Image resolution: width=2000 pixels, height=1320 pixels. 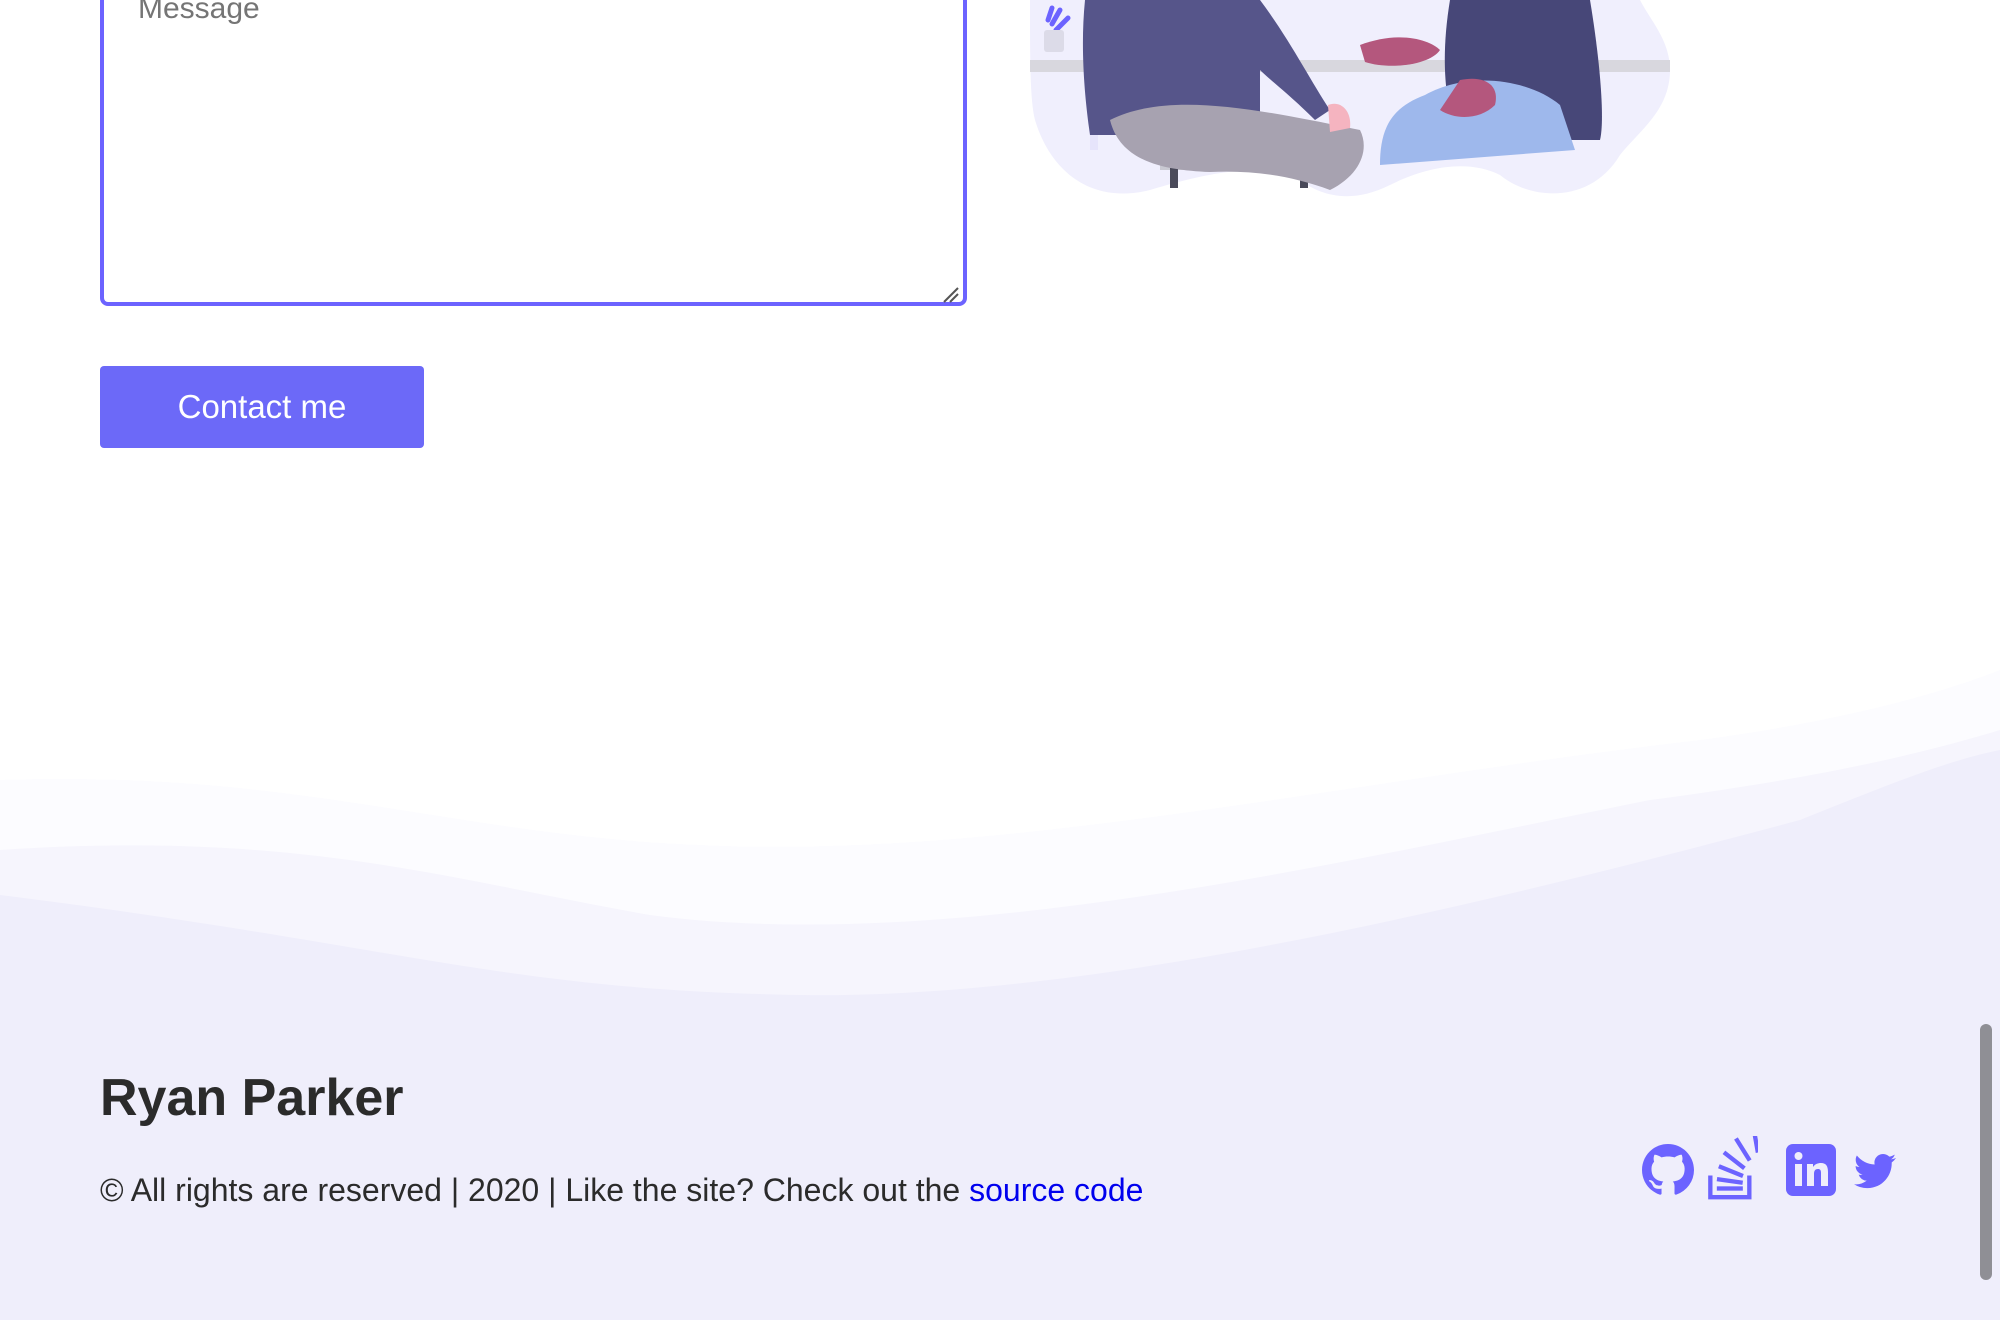 I want to click on twitter-icon, so click(x=1875, y=1171).